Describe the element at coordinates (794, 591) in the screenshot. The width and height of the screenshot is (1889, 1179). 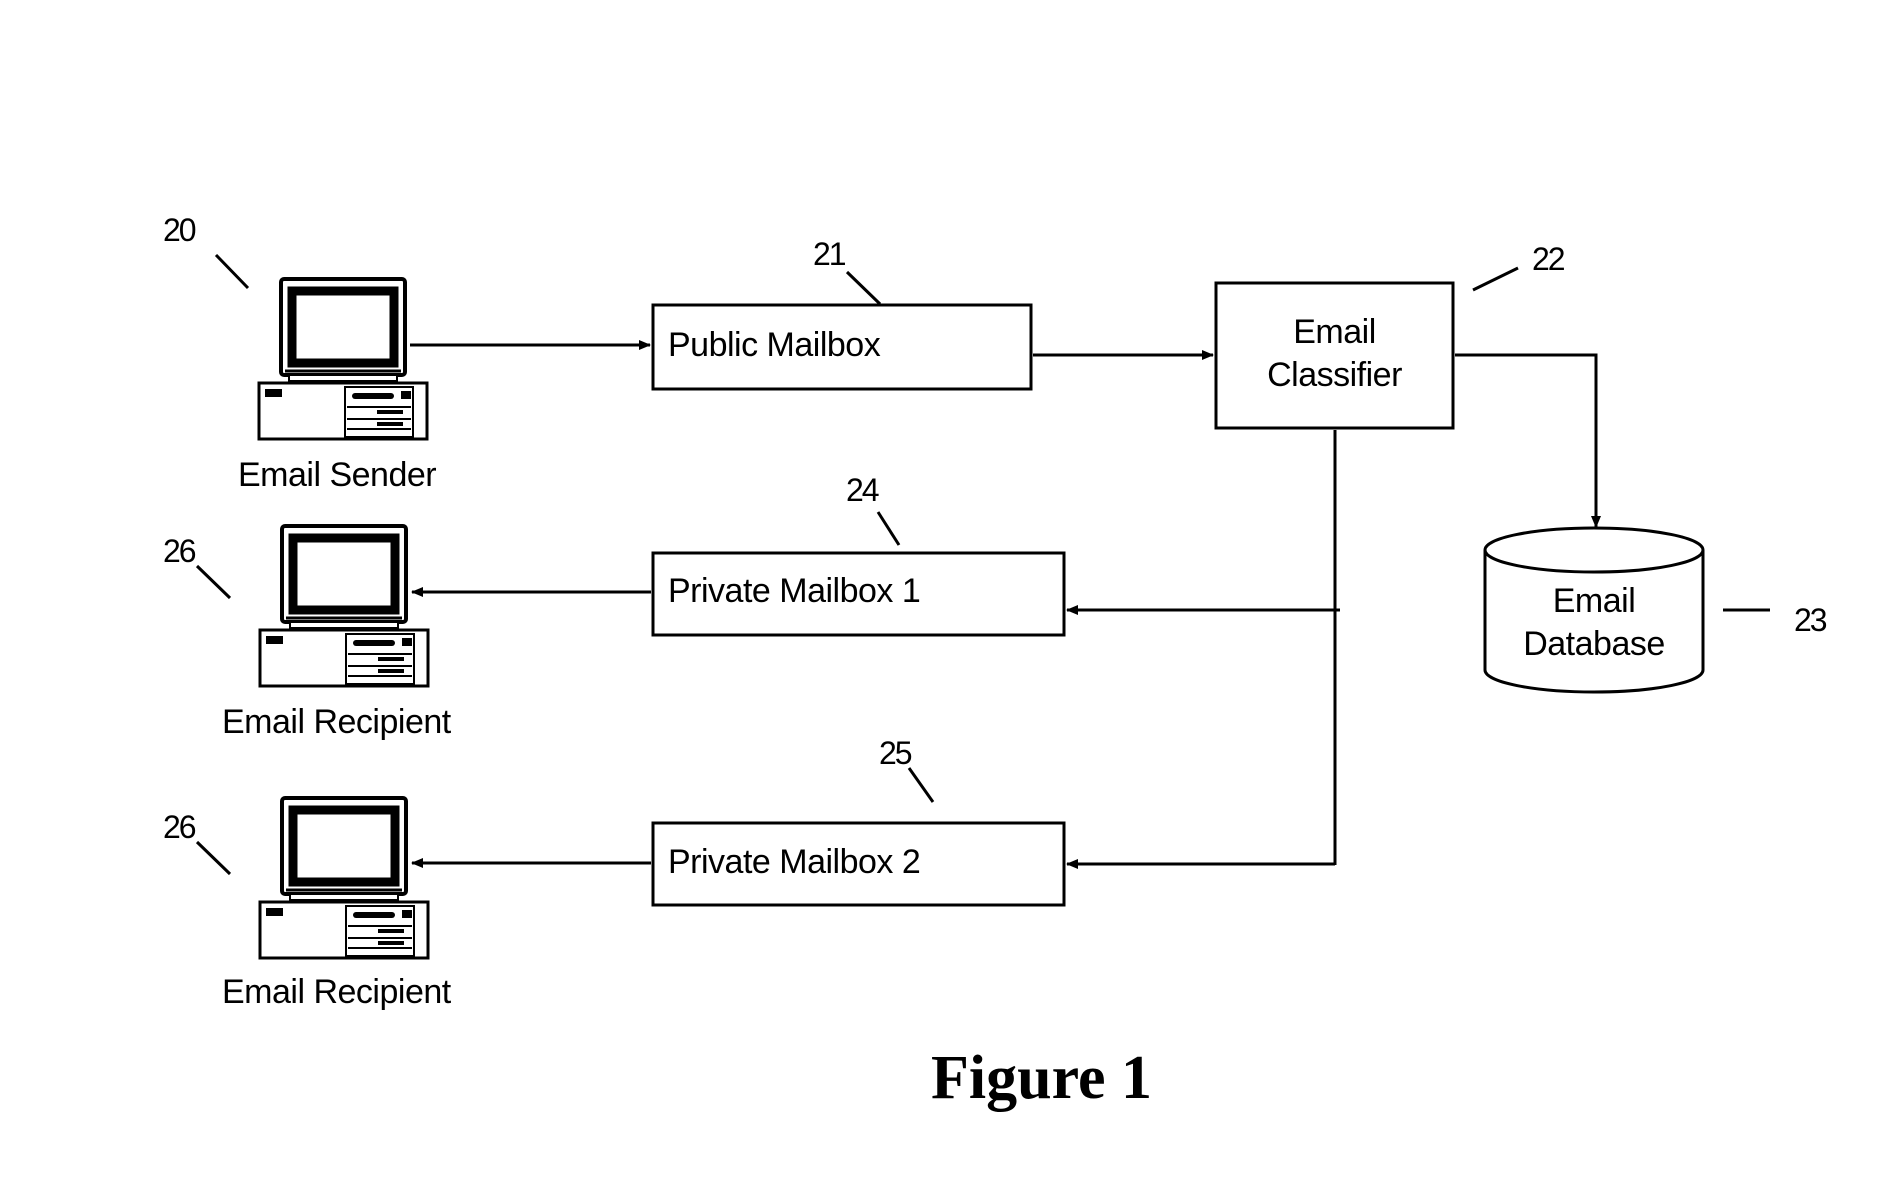
I see `private-mailbox-1-label: Private Mailbox 1` at that location.